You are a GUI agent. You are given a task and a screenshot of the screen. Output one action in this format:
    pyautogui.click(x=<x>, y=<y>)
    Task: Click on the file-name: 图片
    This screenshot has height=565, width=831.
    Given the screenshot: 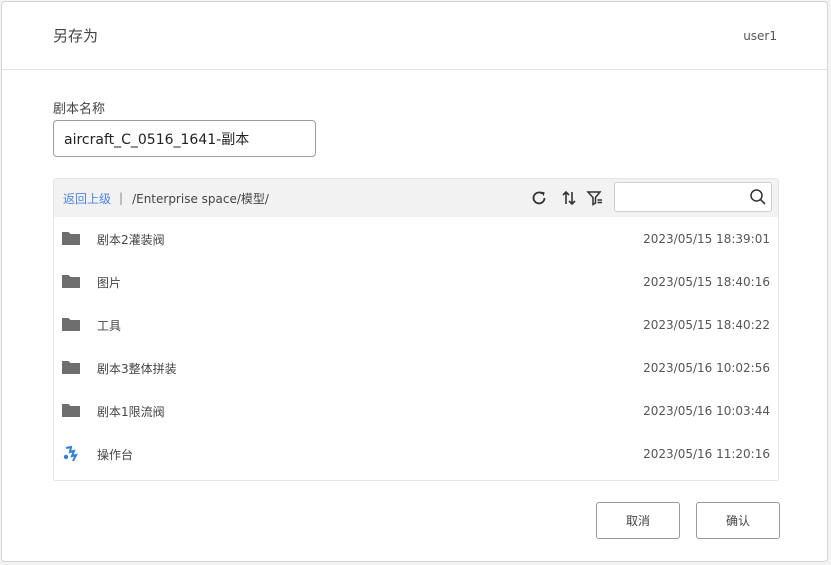 What is the action you would take?
    pyautogui.click(x=109, y=282)
    